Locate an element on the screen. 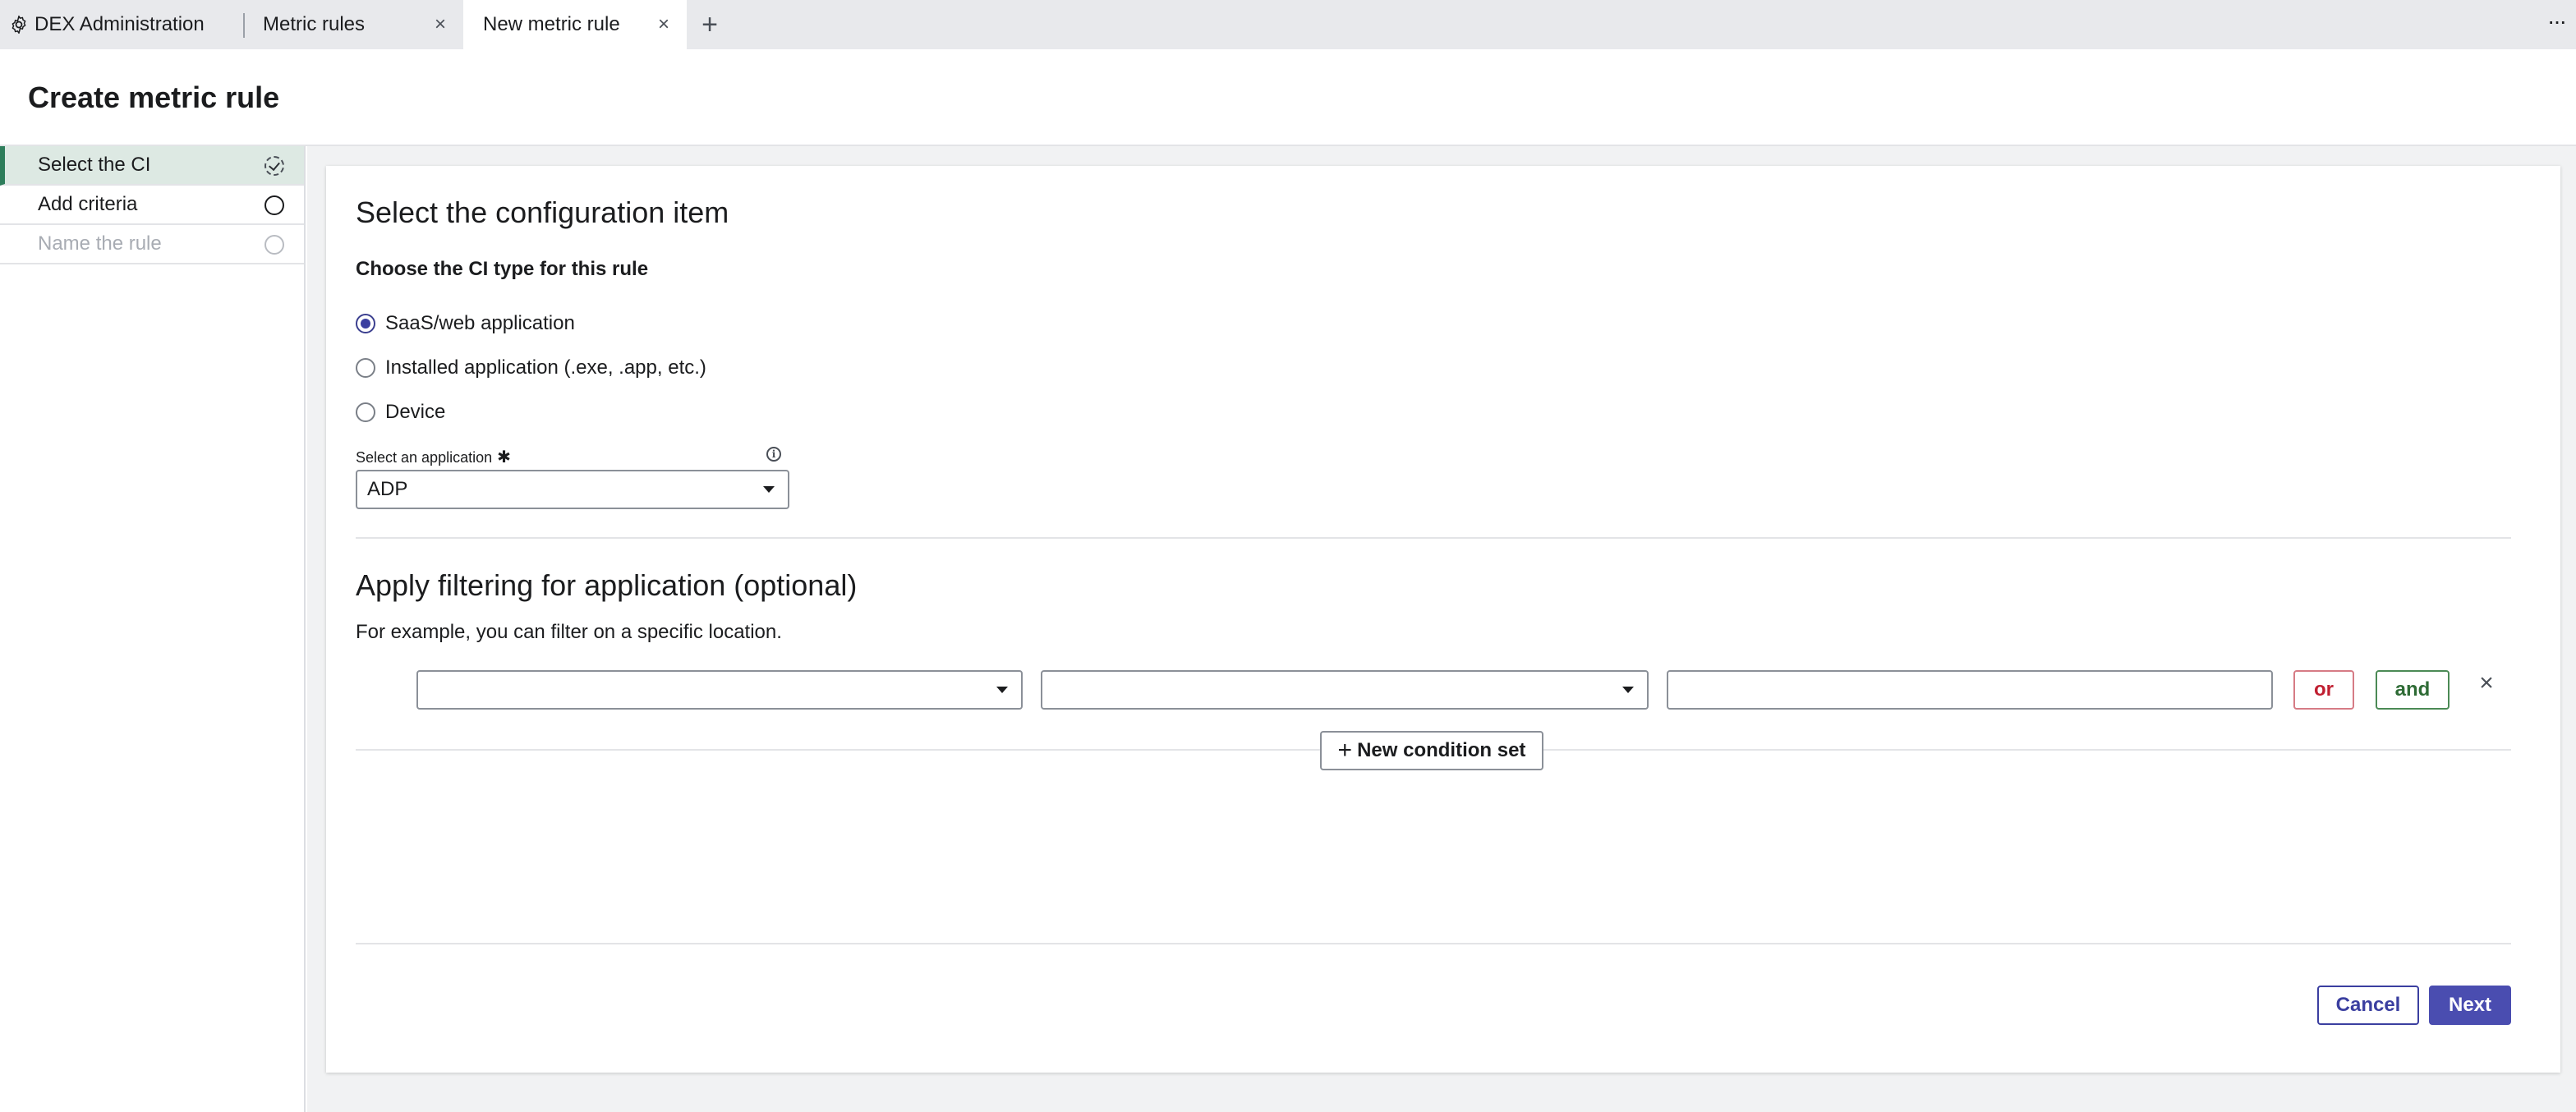 The height and width of the screenshot is (1112, 2576). step-label: Name the rule is located at coordinates (100, 244).